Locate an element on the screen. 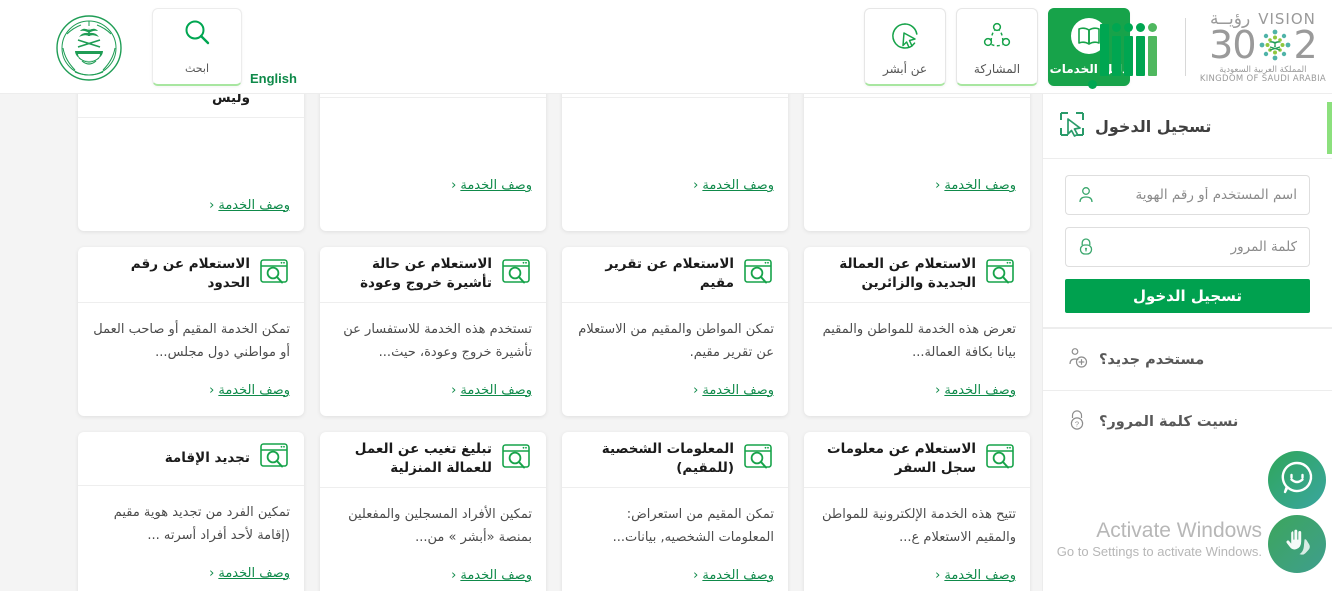 The width and height of the screenshot is (1332, 591). search-button-label: ابحث is located at coordinates (197, 68).